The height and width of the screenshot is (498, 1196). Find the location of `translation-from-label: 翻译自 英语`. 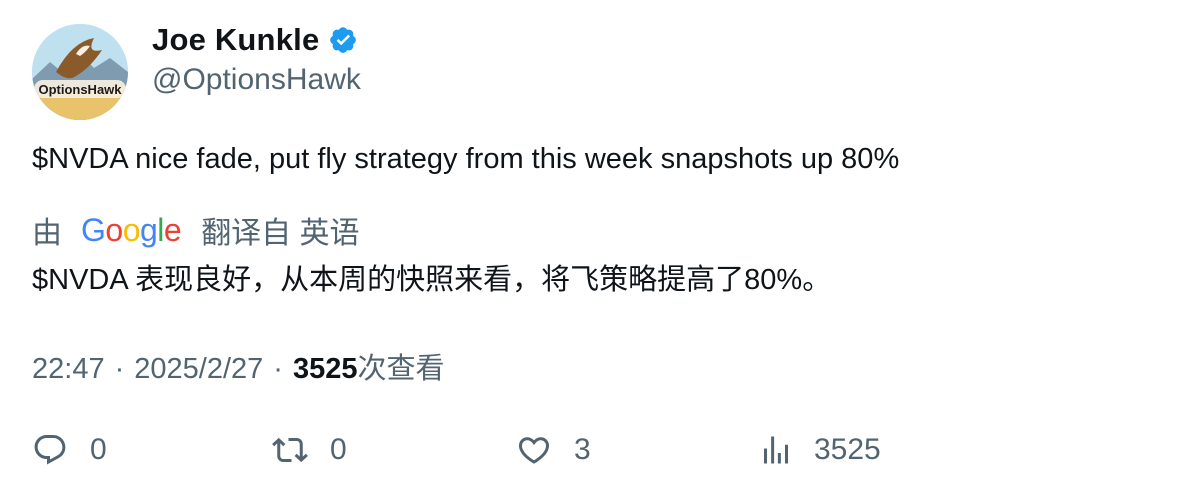

translation-from-label: 翻译自 英语 is located at coordinates (280, 233).